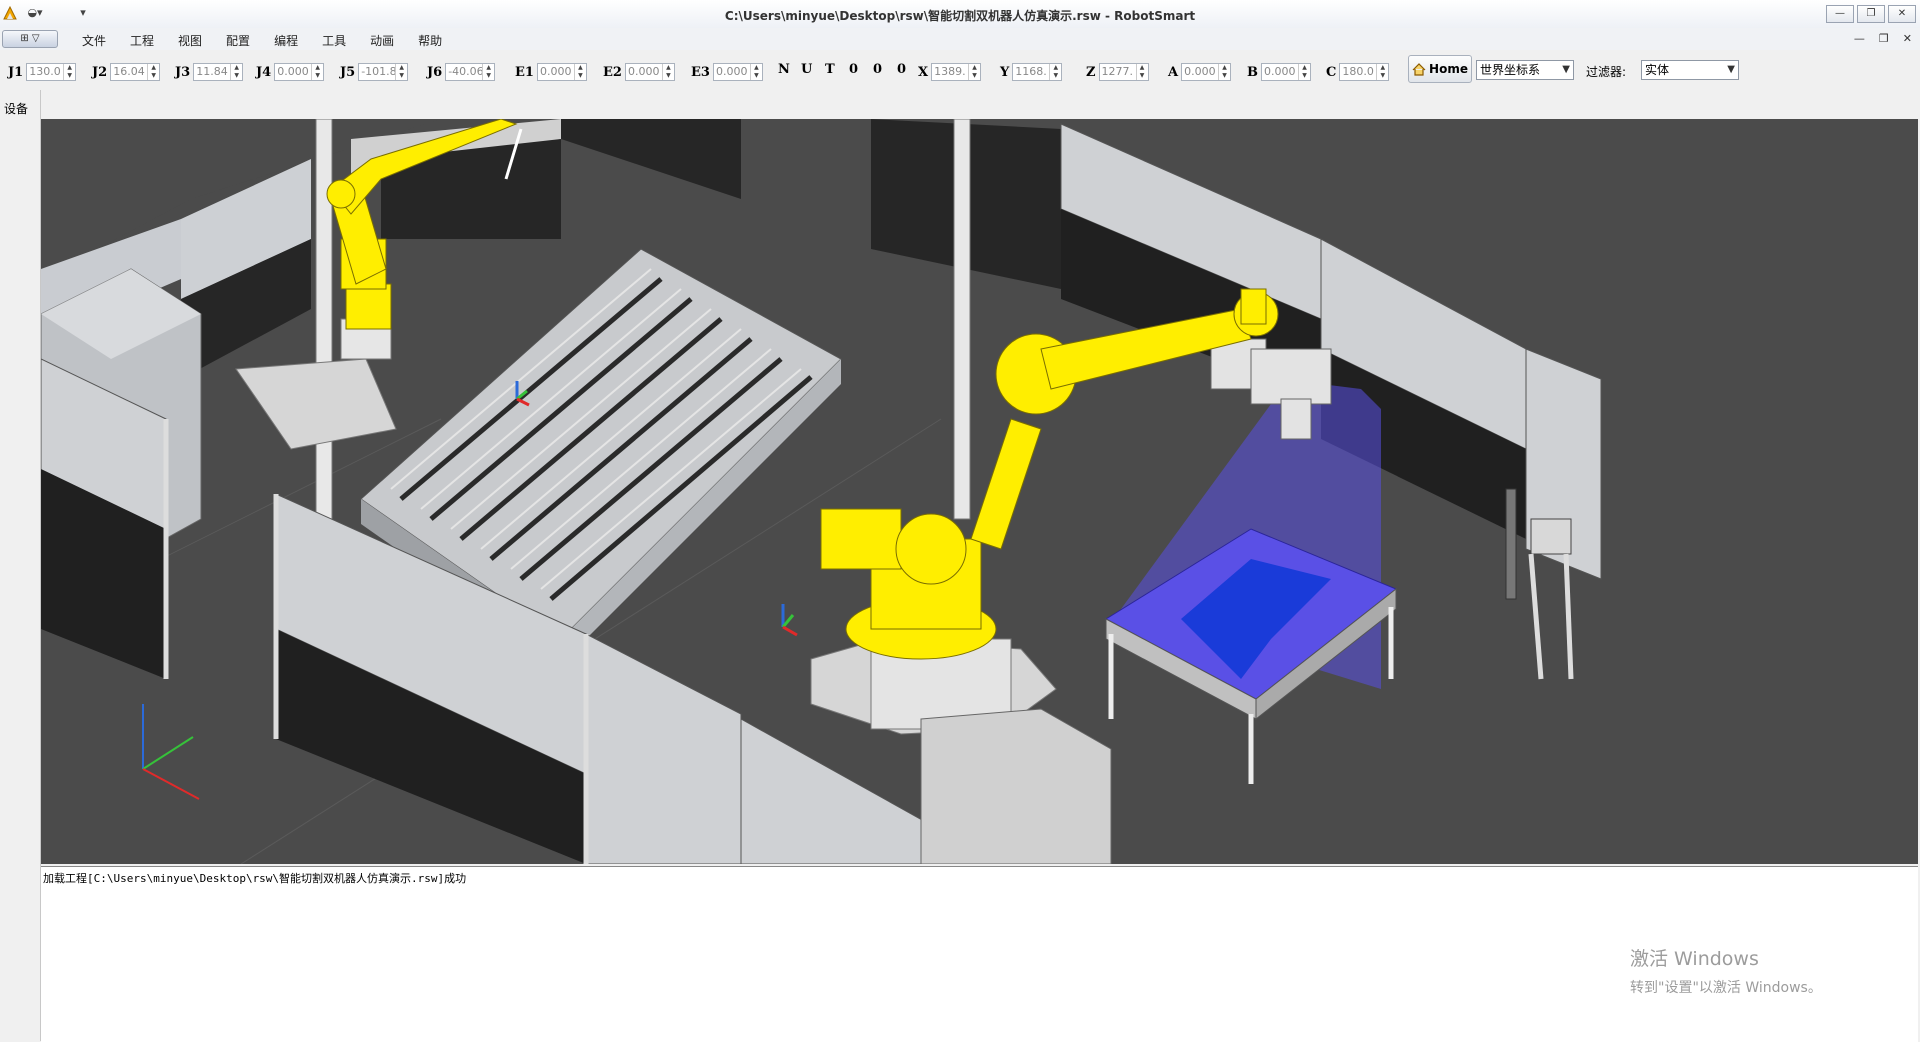 The image size is (1920, 1042). What do you see at coordinates (960, 39) in the screenshot?
I see `menu-bar: ⊞ ▽ 文件 工程 视图 配置 编程 工具 动画 帮助 — ❐ ✕` at bounding box center [960, 39].